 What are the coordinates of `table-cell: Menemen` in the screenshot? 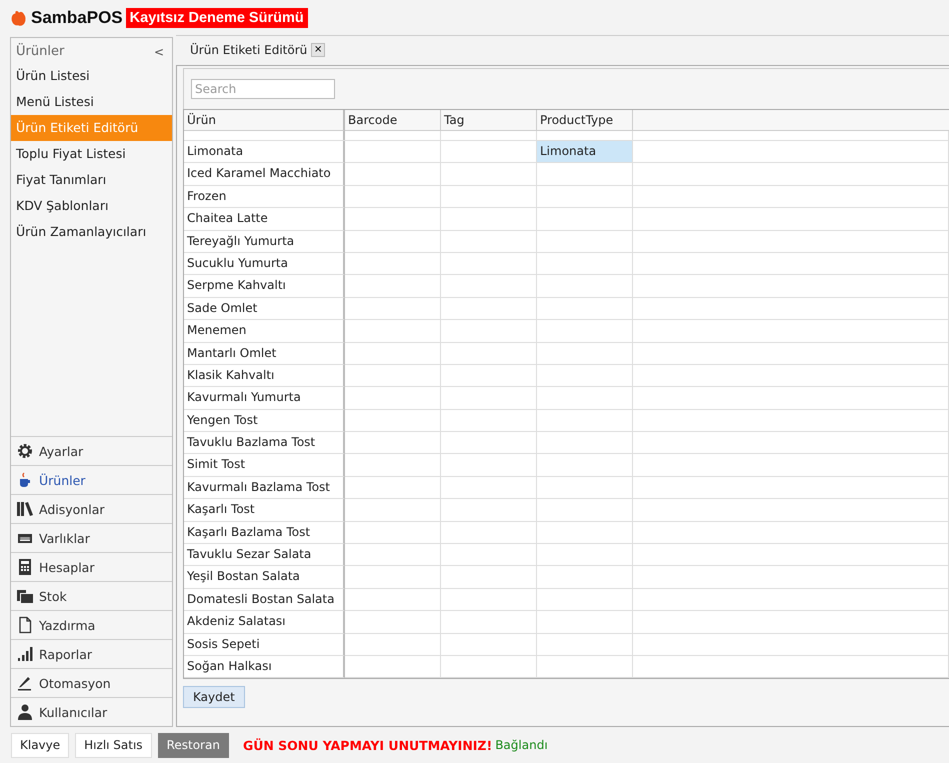 It's located at (264, 331).